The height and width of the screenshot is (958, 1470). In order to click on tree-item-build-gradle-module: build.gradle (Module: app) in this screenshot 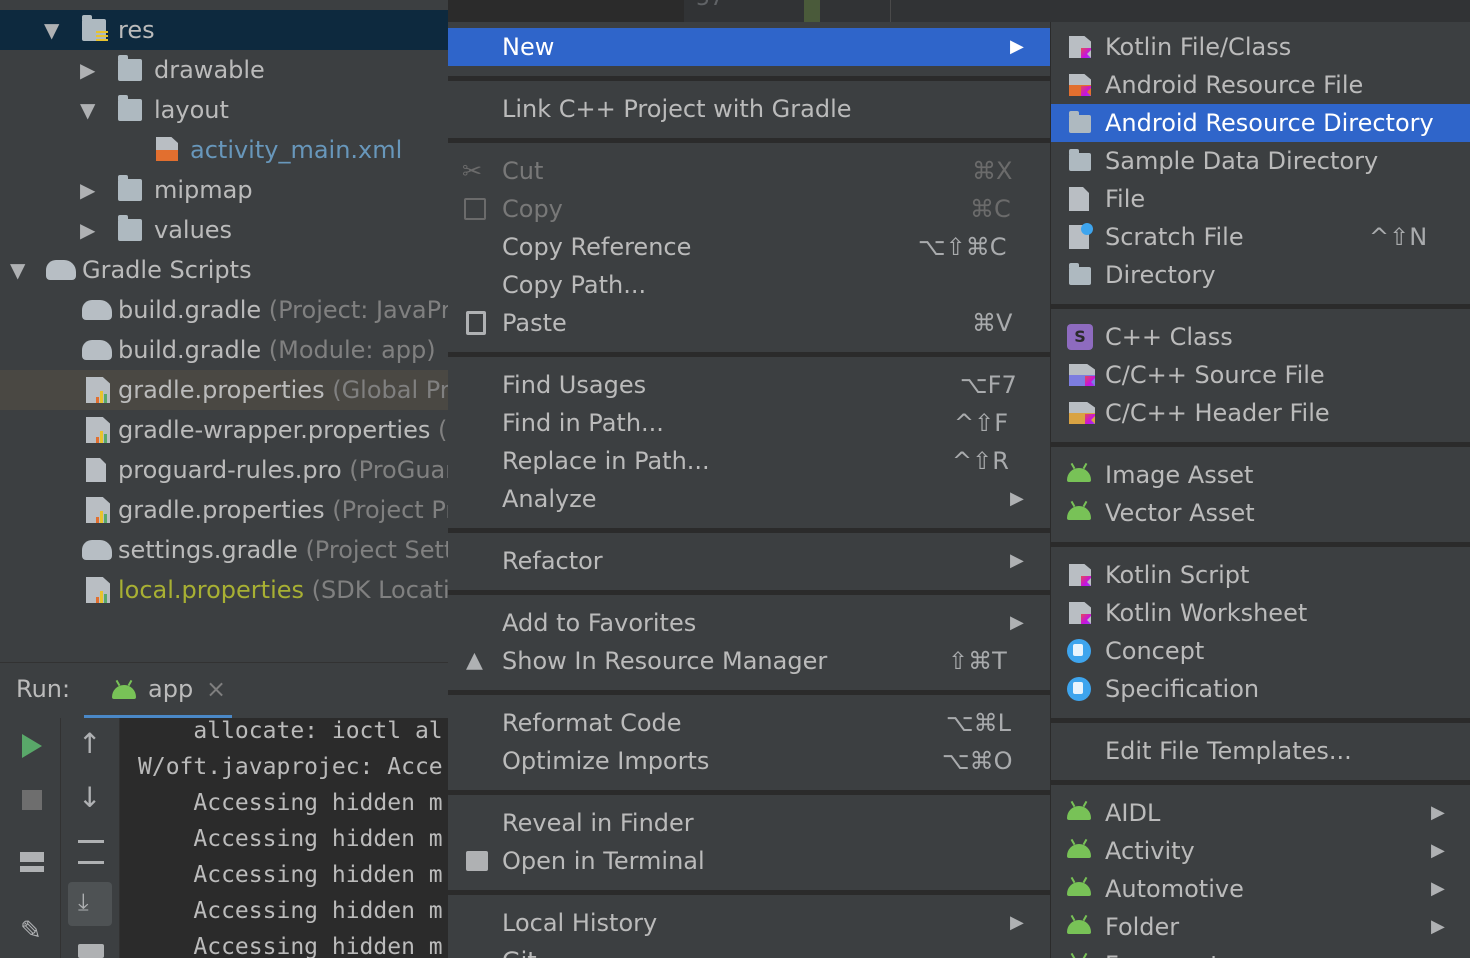, I will do `click(224, 350)`.